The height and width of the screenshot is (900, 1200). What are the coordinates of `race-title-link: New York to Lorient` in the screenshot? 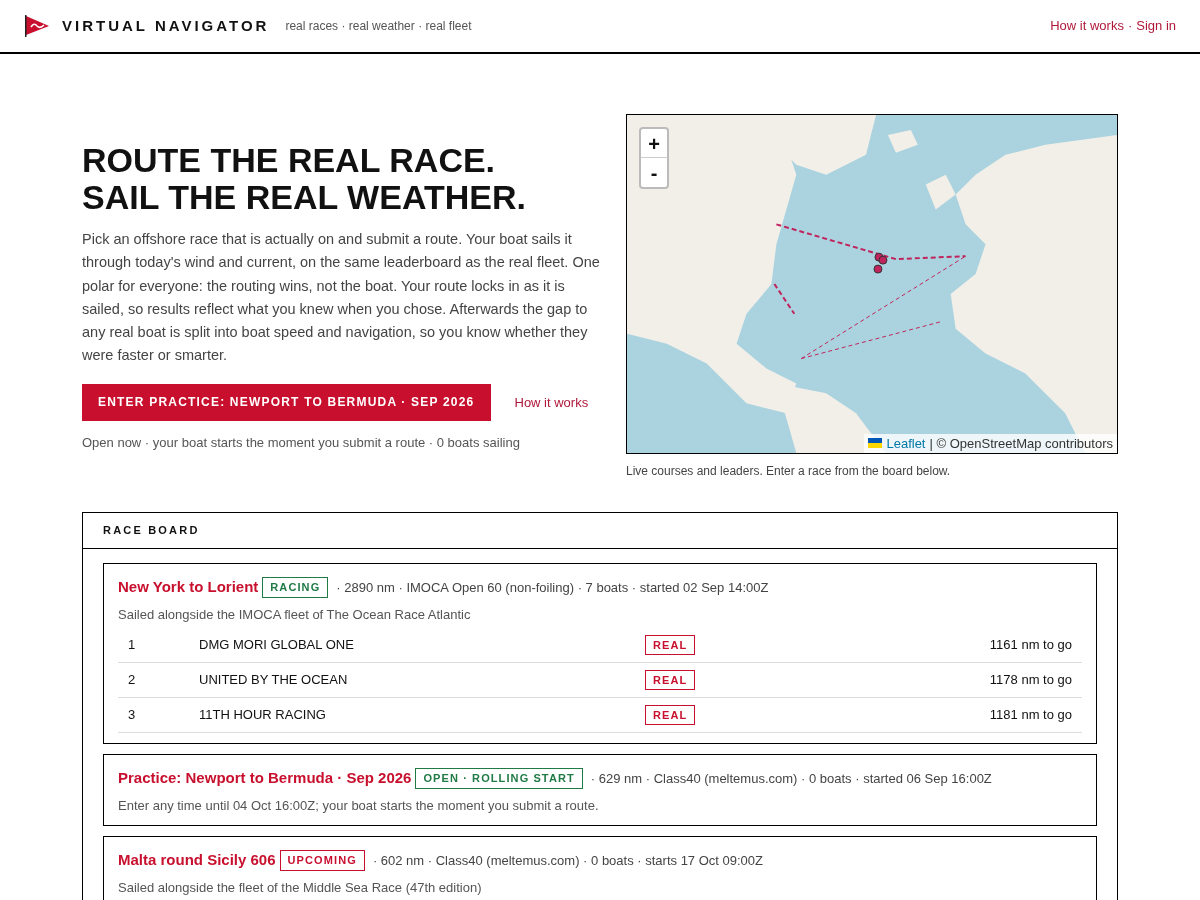 It's located at (188, 587).